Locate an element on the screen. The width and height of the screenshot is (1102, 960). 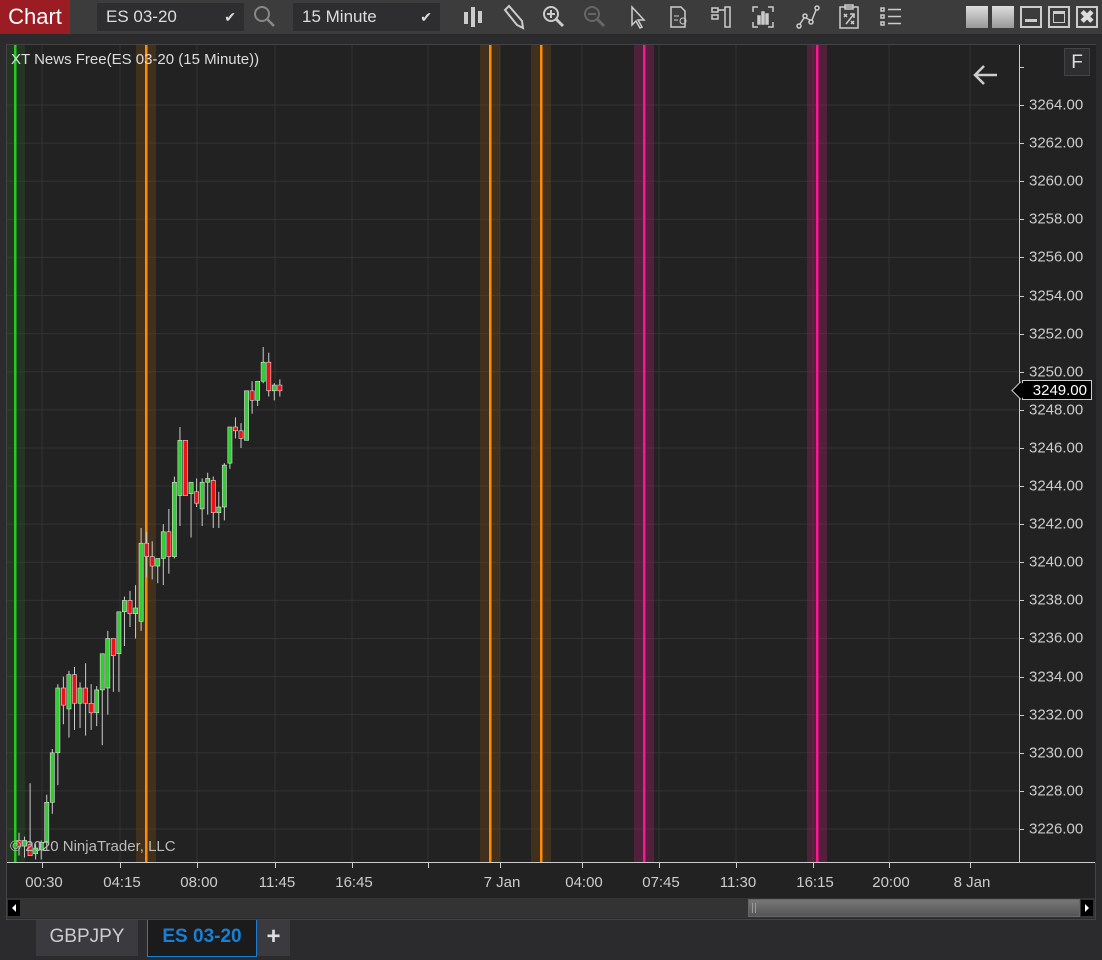
price-tick-label: 3262.00 is located at coordinates (1056, 143).